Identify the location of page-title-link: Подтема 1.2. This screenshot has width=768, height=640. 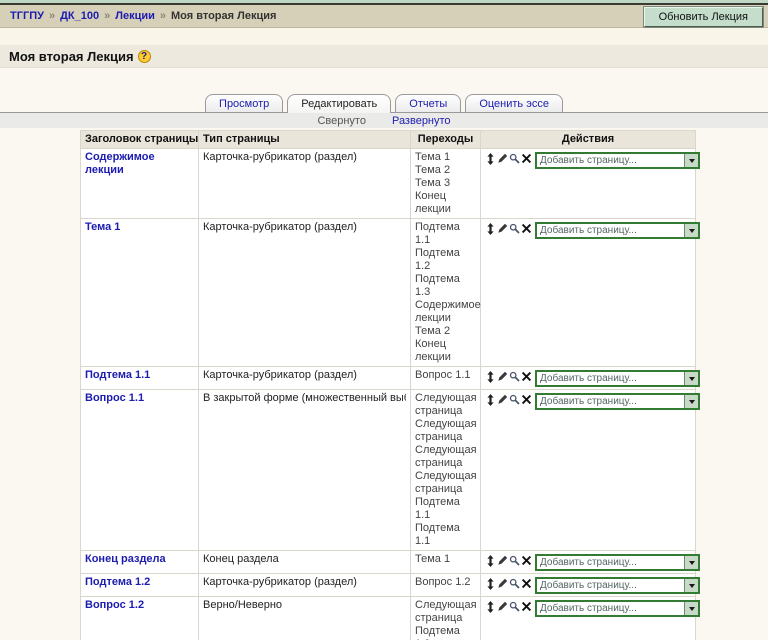
(117, 582).